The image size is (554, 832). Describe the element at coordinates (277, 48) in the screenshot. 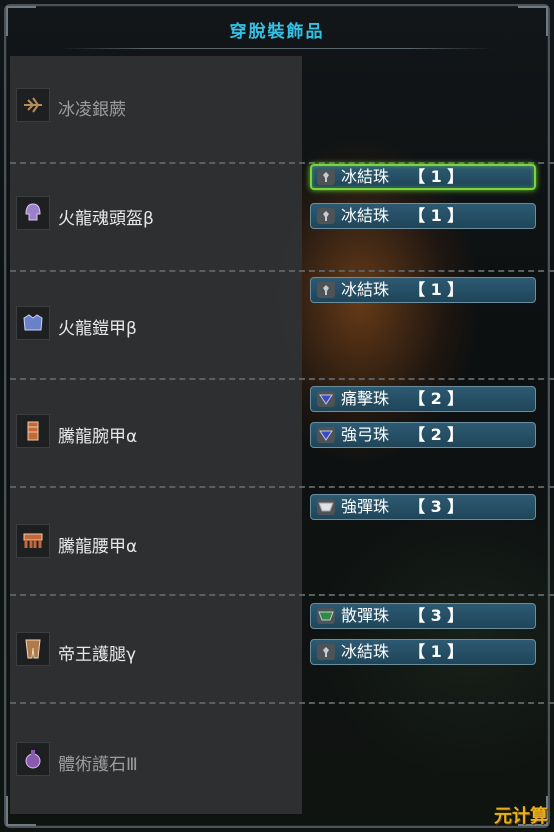

I see `title-divider` at that location.